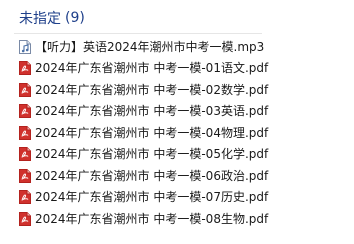 Image resolution: width=354 pixels, height=244 pixels. I want to click on file-name: 2024年广东省潮州市 中考一模-02数学.pdf, so click(152, 89).